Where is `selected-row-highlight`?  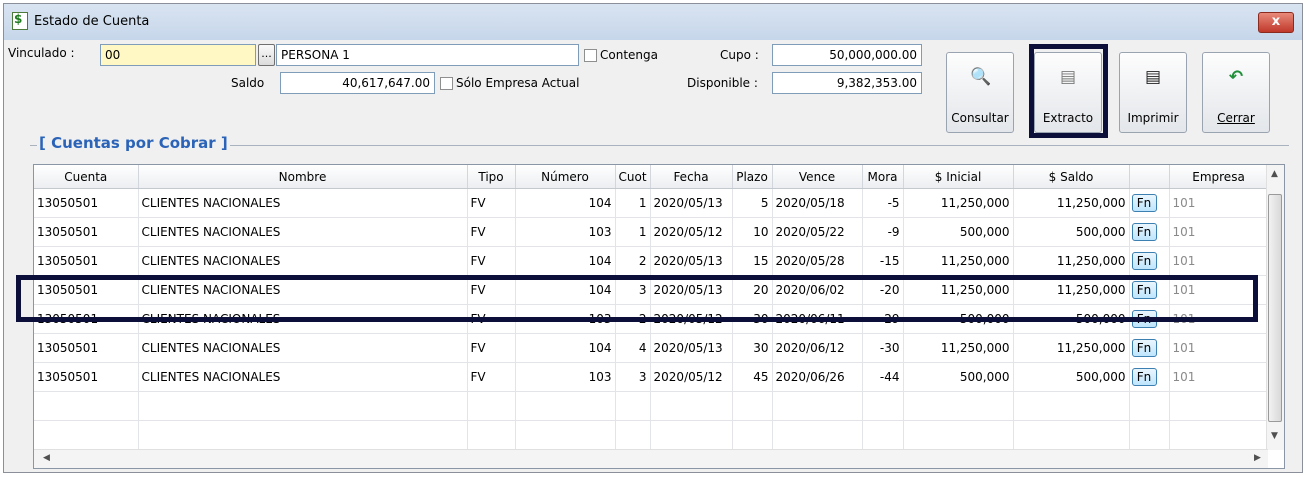
selected-row-highlight is located at coordinates (637, 298).